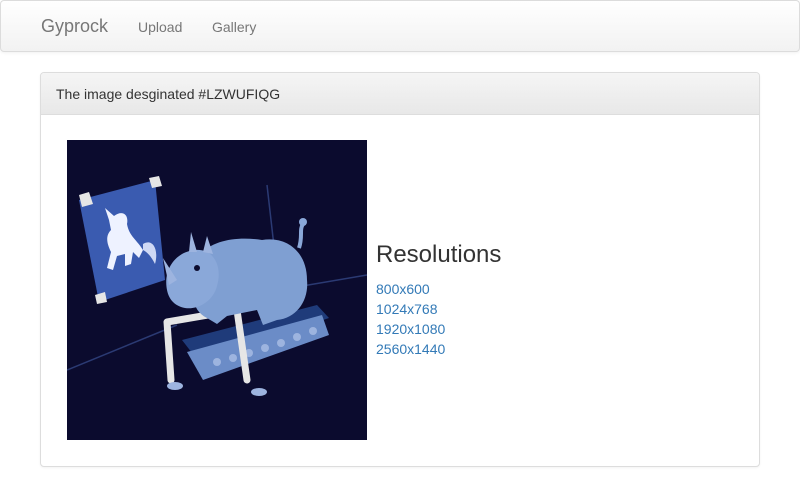 The height and width of the screenshot is (494, 800). I want to click on resolution-link-1920x1080: 1920x1080, so click(410, 329).